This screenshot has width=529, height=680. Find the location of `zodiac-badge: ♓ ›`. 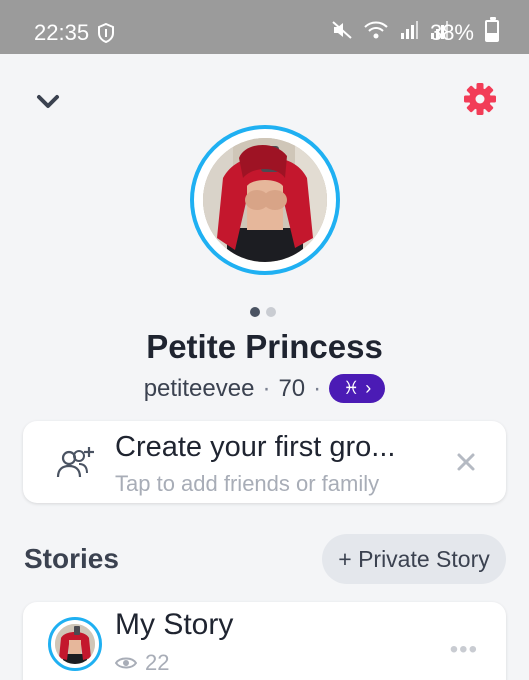

zodiac-badge: ♓ › is located at coordinates (357, 388).